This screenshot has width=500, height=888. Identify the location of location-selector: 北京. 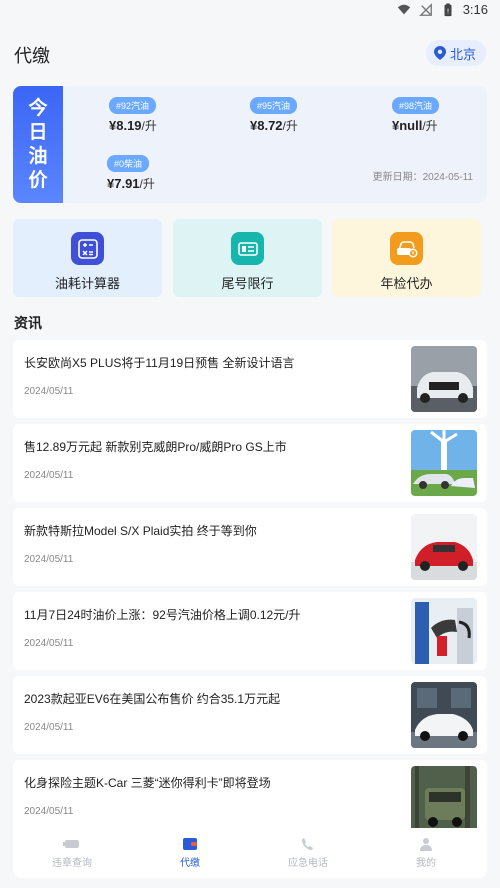
(455, 53).